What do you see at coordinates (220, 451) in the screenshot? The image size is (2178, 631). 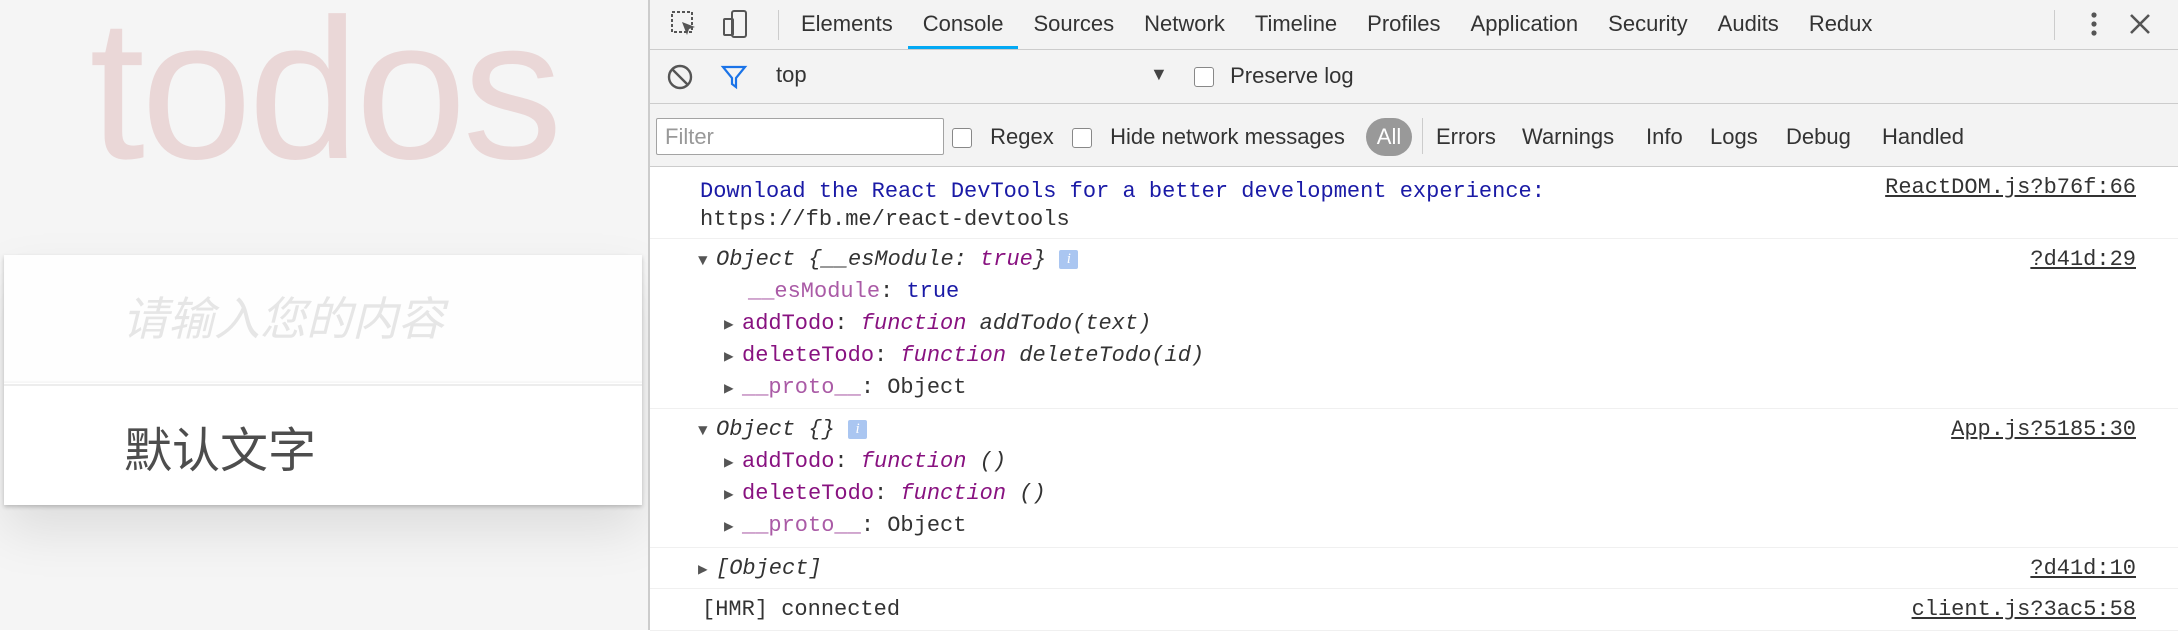 I see `todo-label: 默认文字` at bounding box center [220, 451].